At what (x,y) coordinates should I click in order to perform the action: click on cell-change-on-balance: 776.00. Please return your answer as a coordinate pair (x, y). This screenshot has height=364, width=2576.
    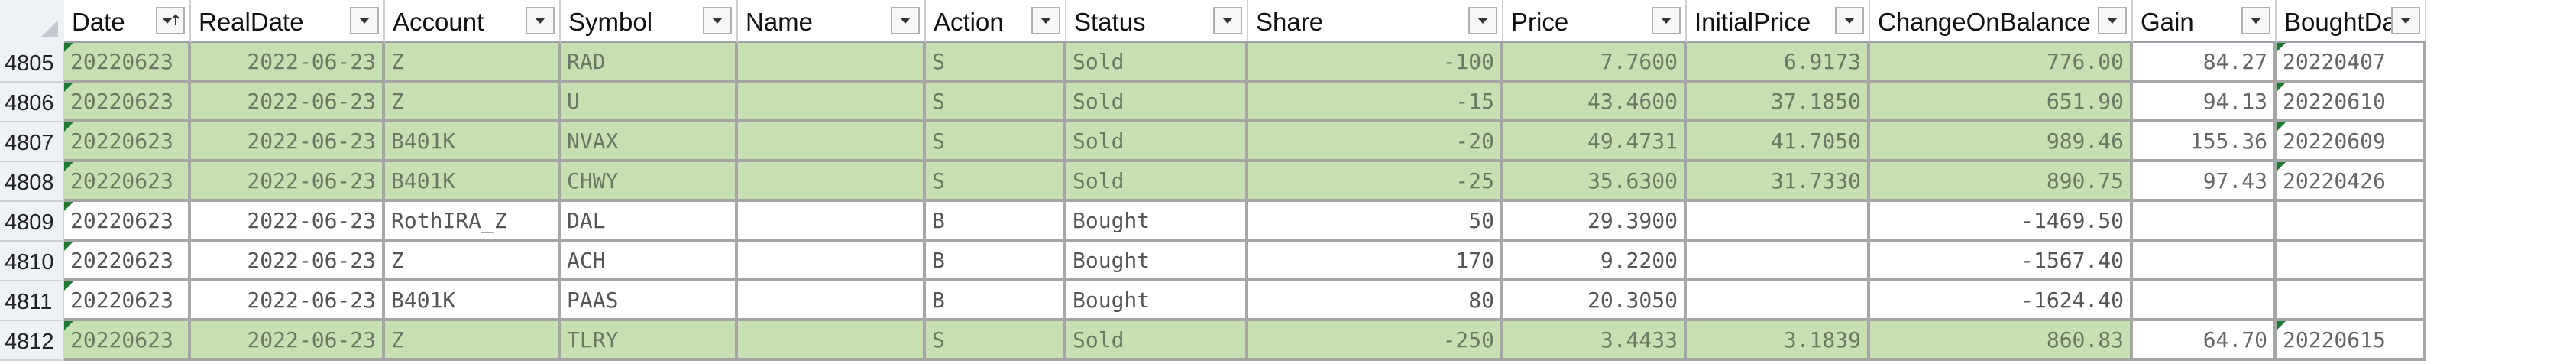
    Looking at the image, I should click on (2001, 63).